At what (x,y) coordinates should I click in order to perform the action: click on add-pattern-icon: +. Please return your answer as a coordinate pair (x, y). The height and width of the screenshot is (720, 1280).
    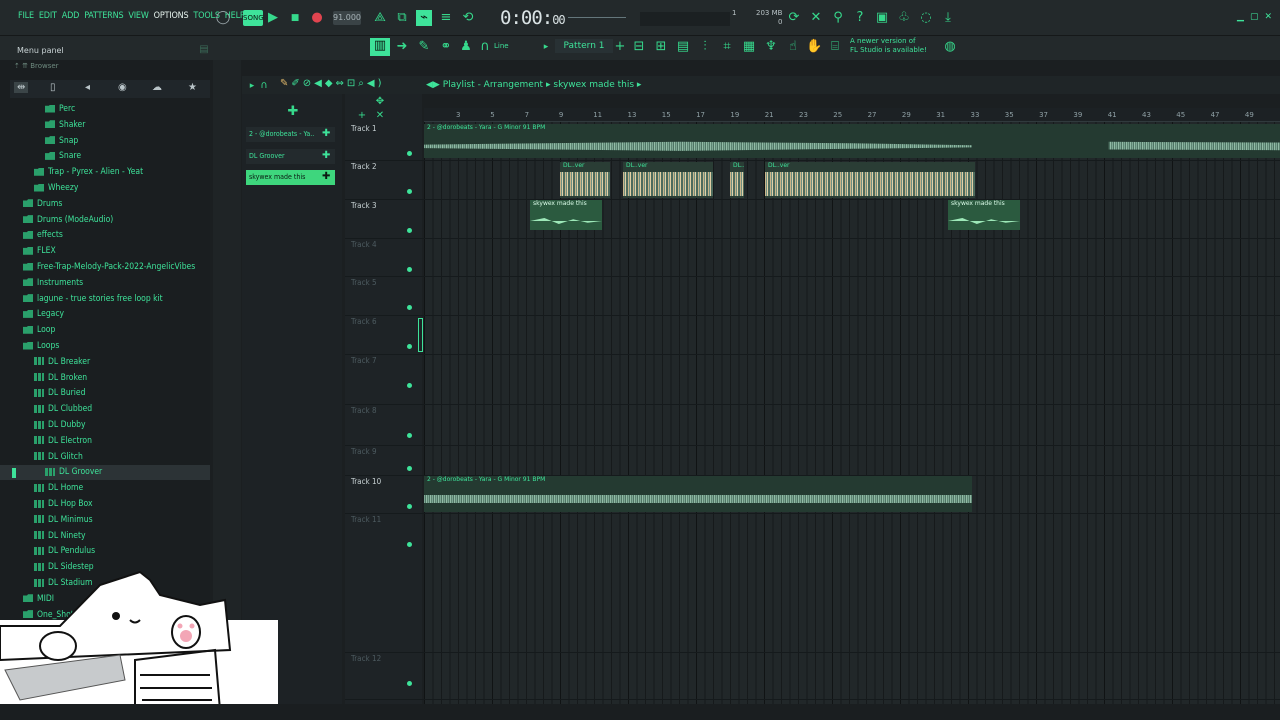
    Looking at the image, I should click on (620, 47).